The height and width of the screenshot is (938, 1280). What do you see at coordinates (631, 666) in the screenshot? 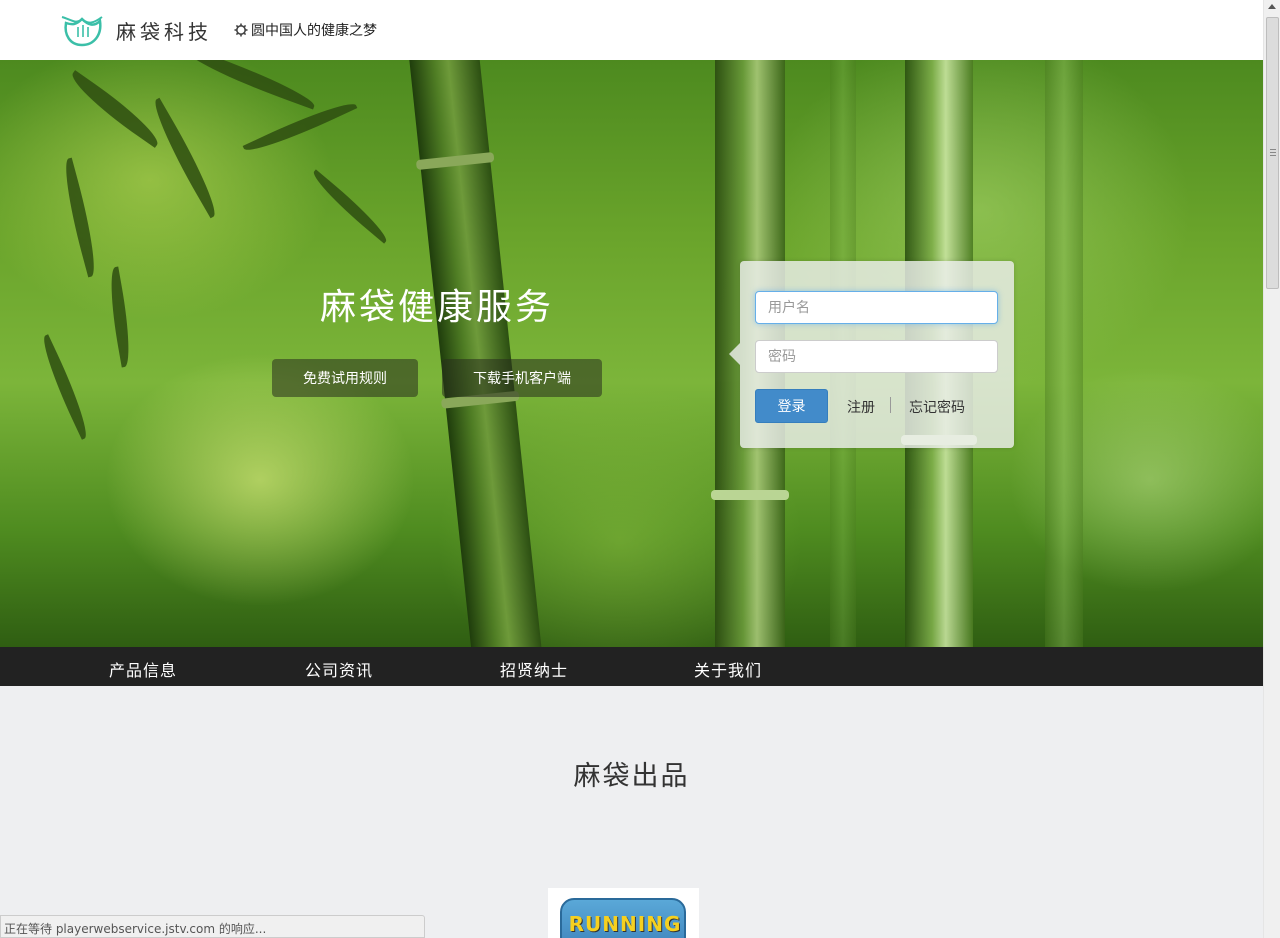
I see `main-nav: 产品信息 公司资讯 招贤纳士 关于我们` at bounding box center [631, 666].